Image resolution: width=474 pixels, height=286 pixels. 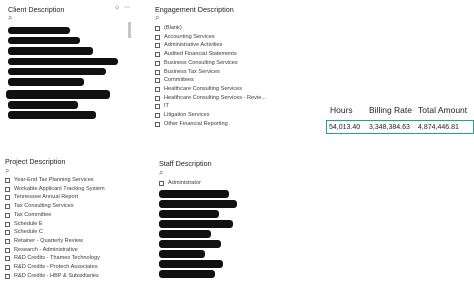 What do you see at coordinates (390, 110) in the screenshot?
I see `billing-rate-header: Billing Rate` at bounding box center [390, 110].